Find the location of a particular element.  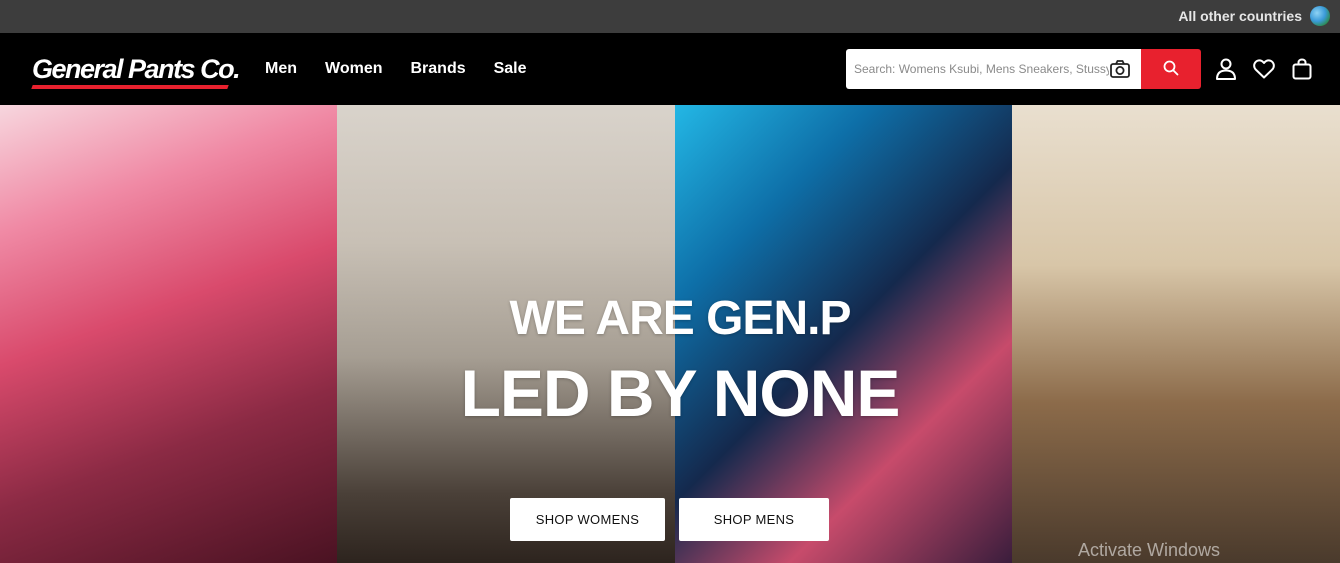

hero-heading-line1: WE ARE GEN.P is located at coordinates (680, 318).